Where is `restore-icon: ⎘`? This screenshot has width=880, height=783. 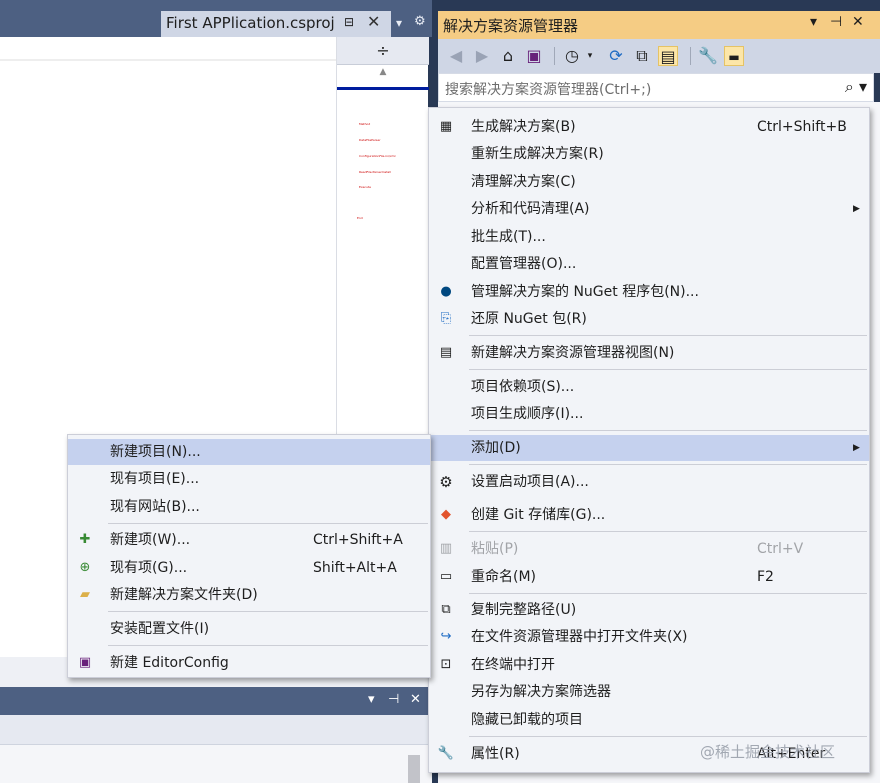
restore-icon: ⎘ is located at coordinates (446, 318).